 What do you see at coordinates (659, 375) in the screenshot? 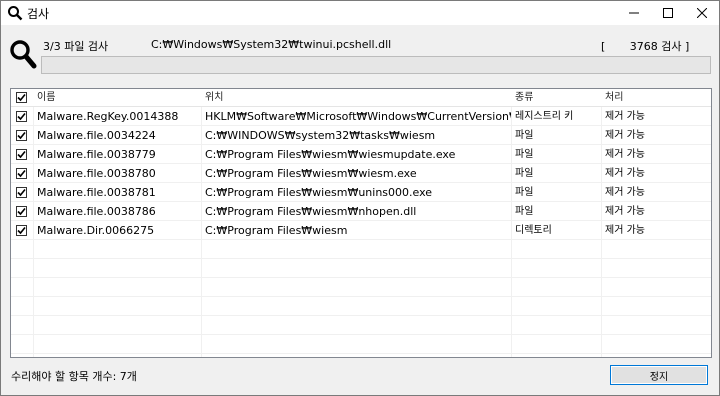
I see `stop-button: 정지` at bounding box center [659, 375].